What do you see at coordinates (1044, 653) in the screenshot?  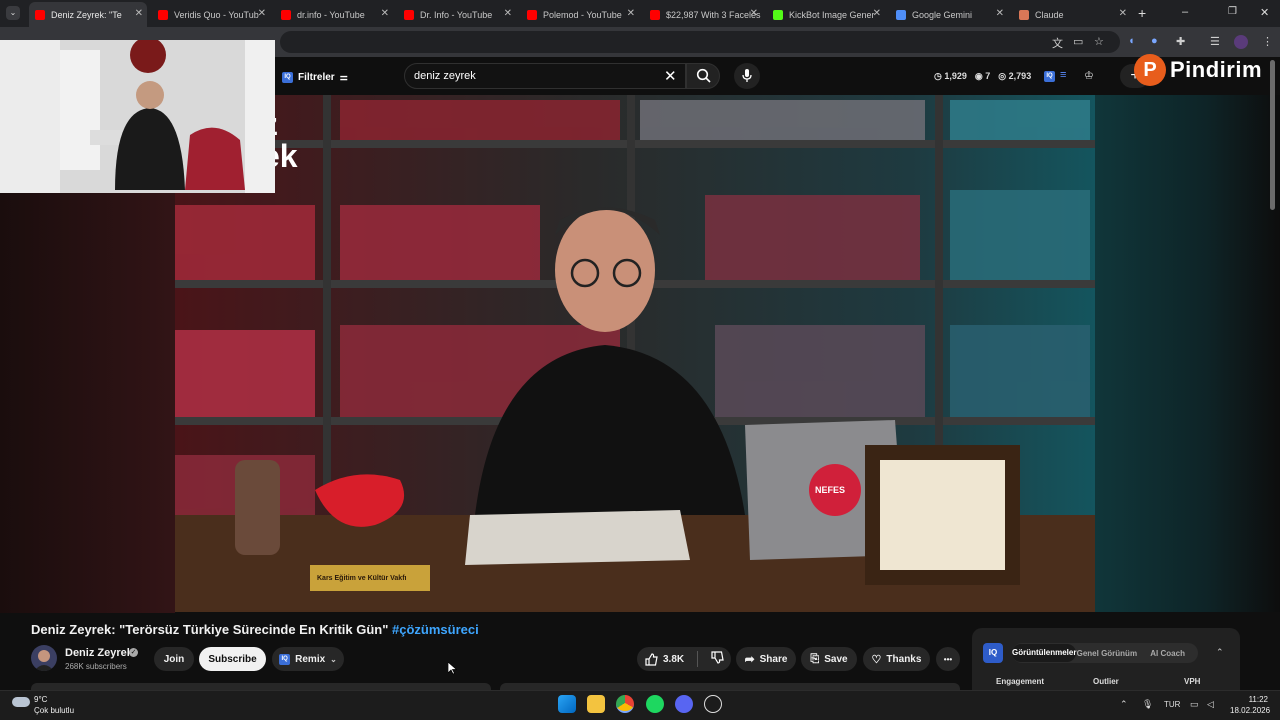 I see `tab-goruntulenmeler: Görüntülenmeler` at bounding box center [1044, 653].